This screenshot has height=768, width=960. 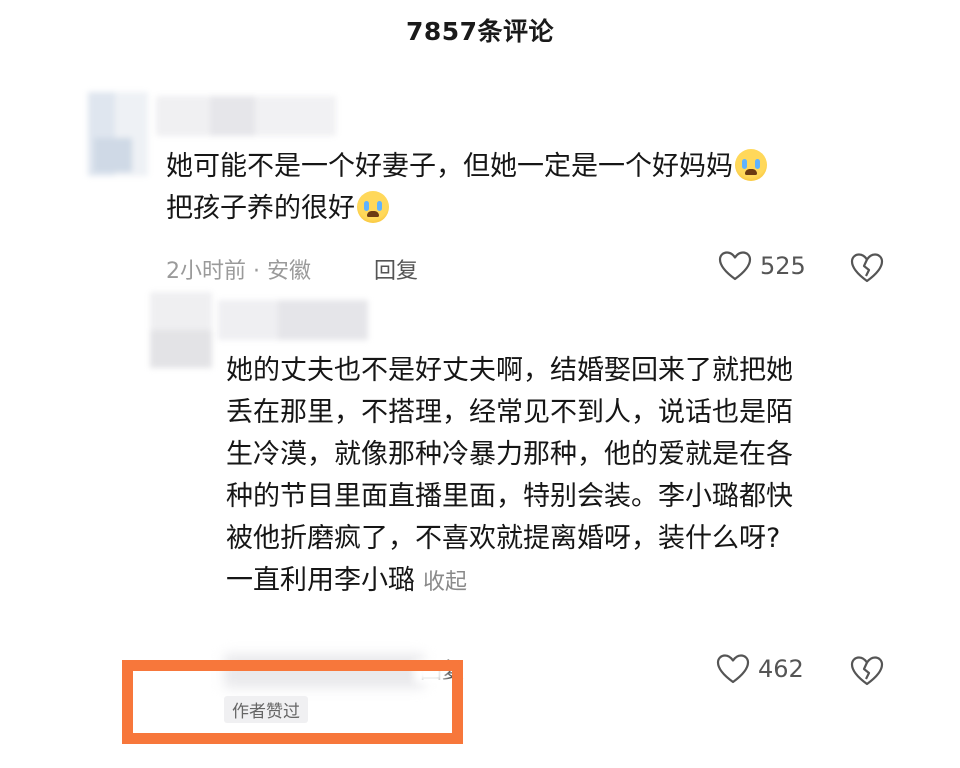 I want to click on like-button: 462, so click(x=760, y=669).